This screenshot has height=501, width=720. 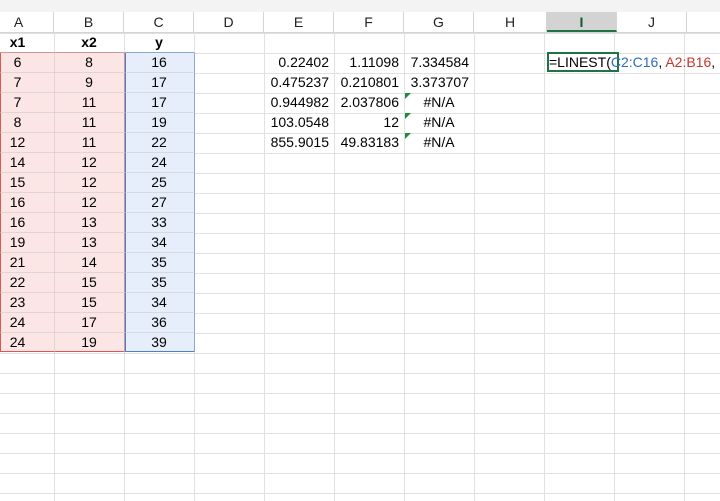 I want to click on output-cell-e: 0.22402, so click(x=299, y=62).